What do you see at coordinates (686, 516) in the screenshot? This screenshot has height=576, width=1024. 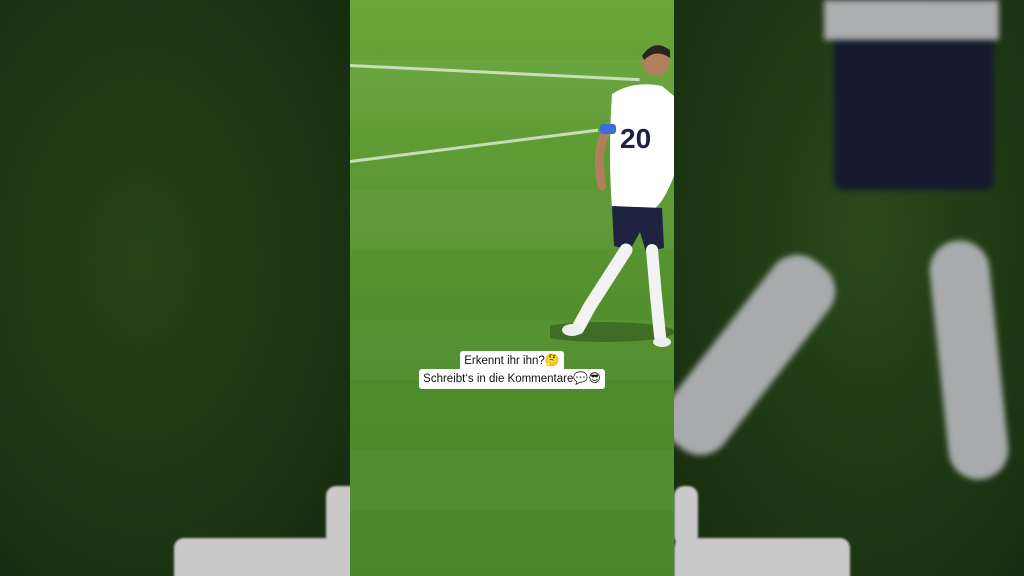 I see `right-caption-echo-bubble` at bounding box center [686, 516].